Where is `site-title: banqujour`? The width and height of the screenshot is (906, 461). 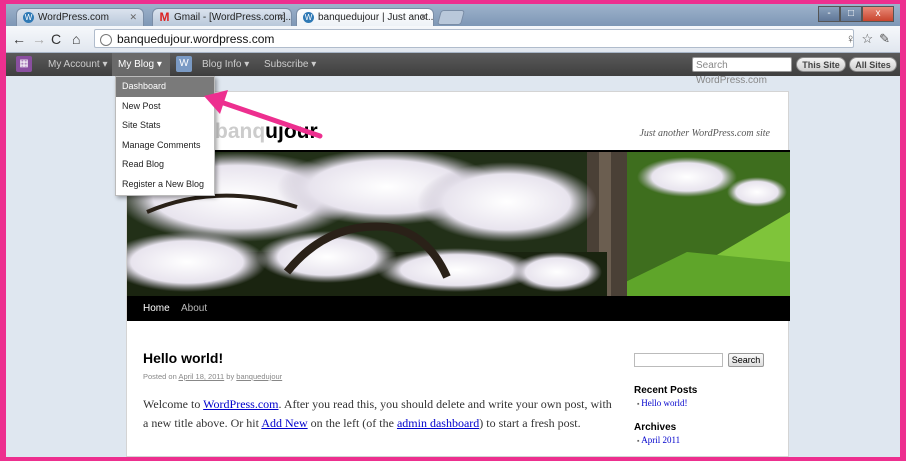
site-title: banqujour is located at coordinates (266, 132).